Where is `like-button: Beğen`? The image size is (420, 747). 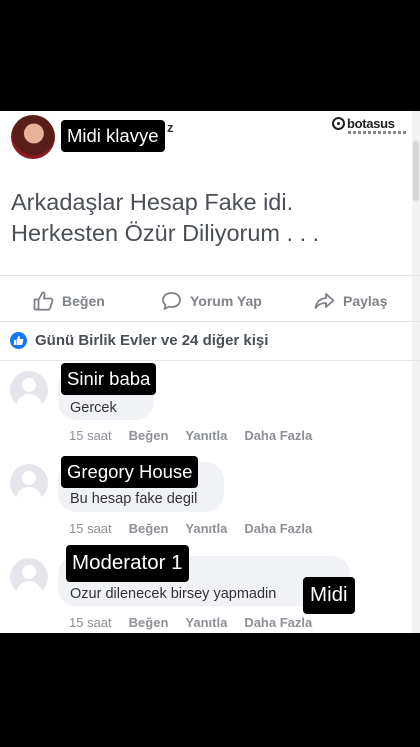 like-button: Beğen is located at coordinates (69, 301).